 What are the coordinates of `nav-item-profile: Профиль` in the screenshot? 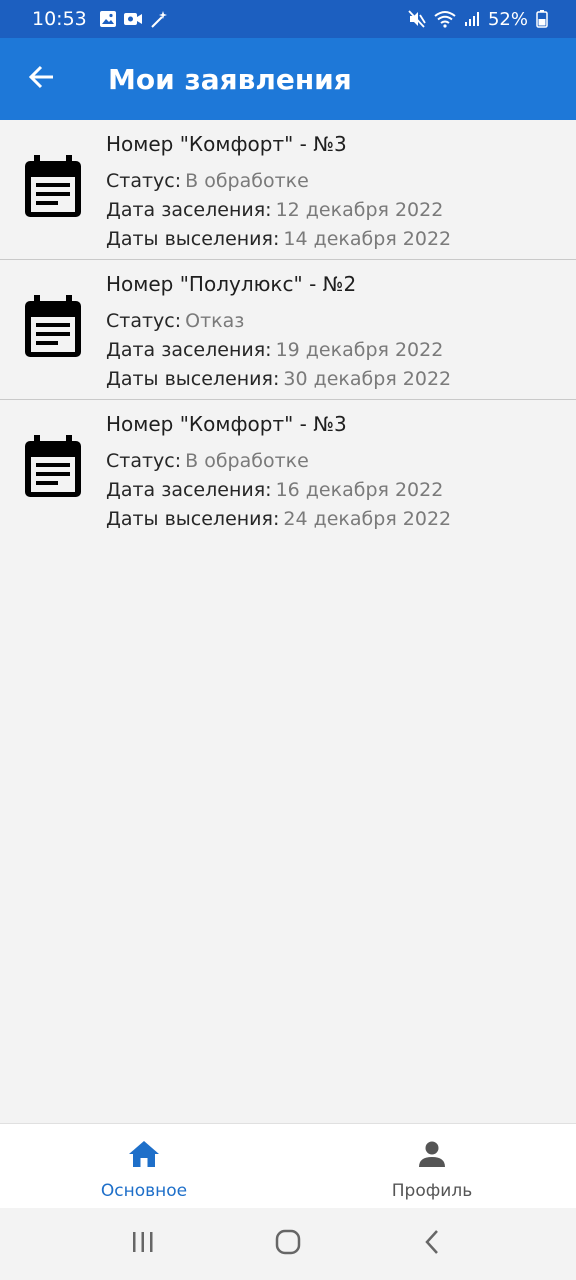 It's located at (432, 1166).